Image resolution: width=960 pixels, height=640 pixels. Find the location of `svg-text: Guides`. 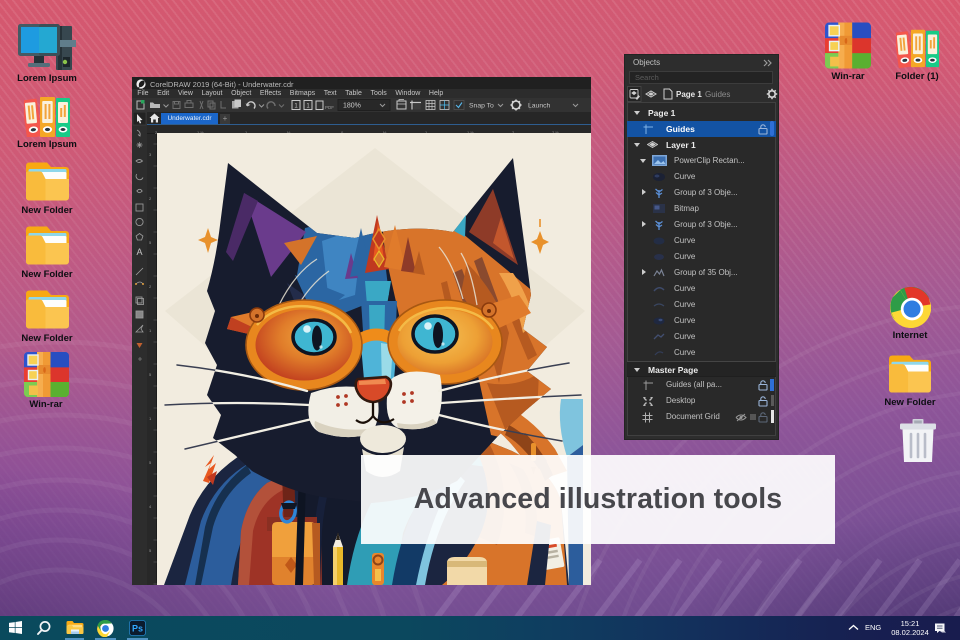

svg-text: Guides is located at coordinates (717, 94).